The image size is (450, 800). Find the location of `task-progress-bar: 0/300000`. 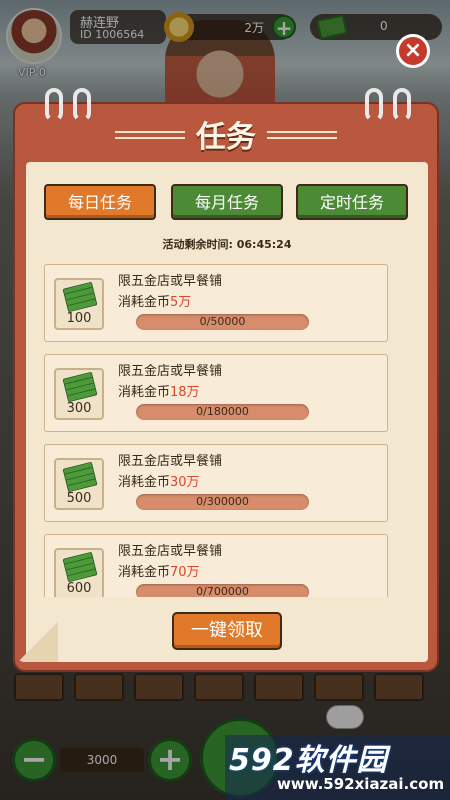

task-progress-bar: 0/300000 is located at coordinates (222, 502).